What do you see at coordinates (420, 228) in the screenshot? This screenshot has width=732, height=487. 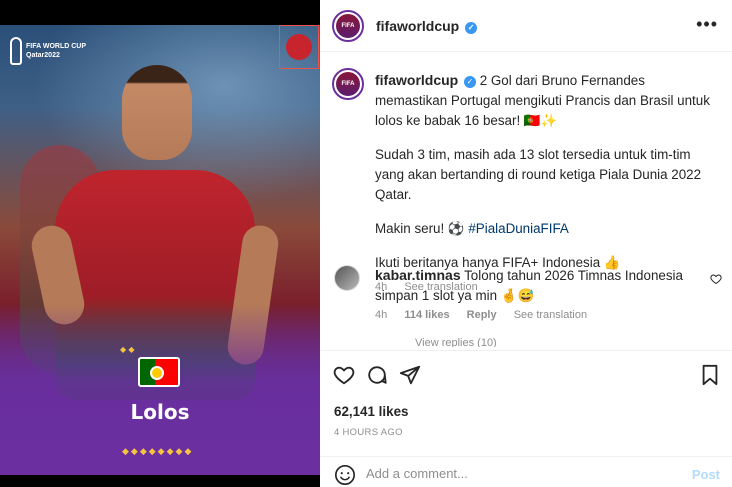 I see `caption-line3: Makin seru! ⚽` at bounding box center [420, 228].